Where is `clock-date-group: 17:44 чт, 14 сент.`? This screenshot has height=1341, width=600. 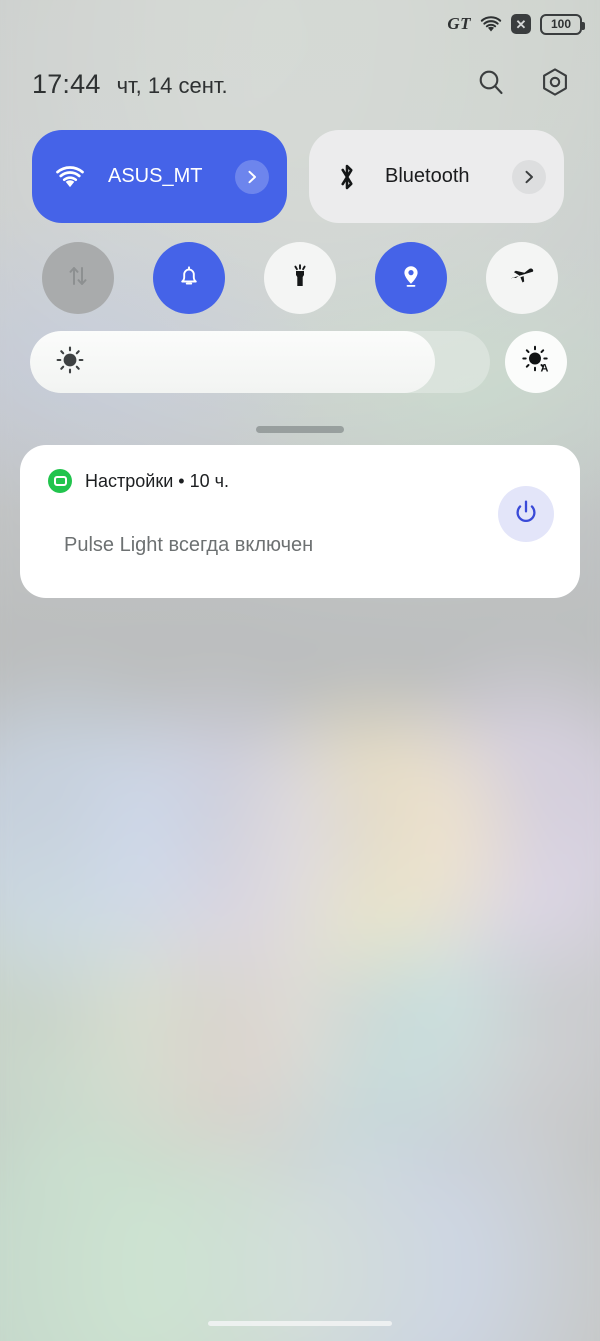 clock-date-group: 17:44 чт, 14 сент. is located at coordinates (130, 84).